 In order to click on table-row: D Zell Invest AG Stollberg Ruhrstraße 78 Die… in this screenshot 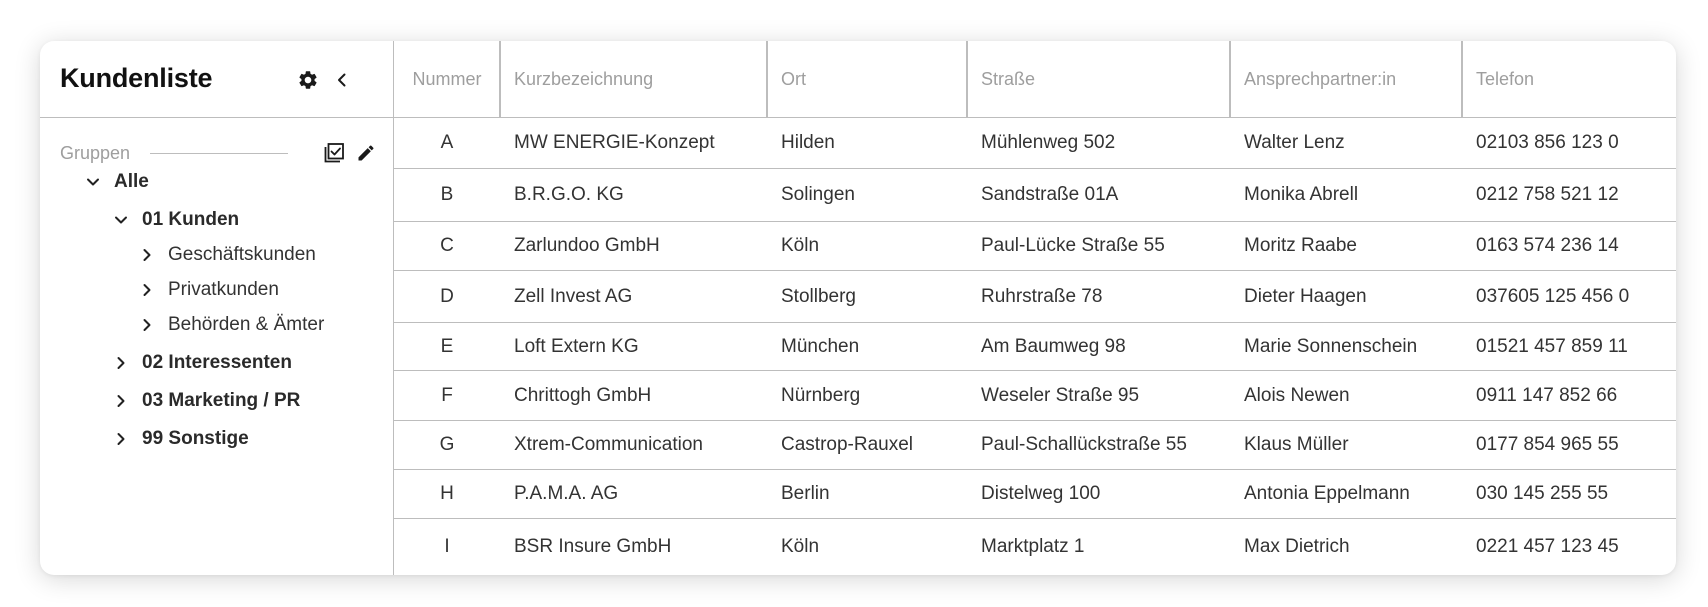, I will do `click(1035, 297)`.